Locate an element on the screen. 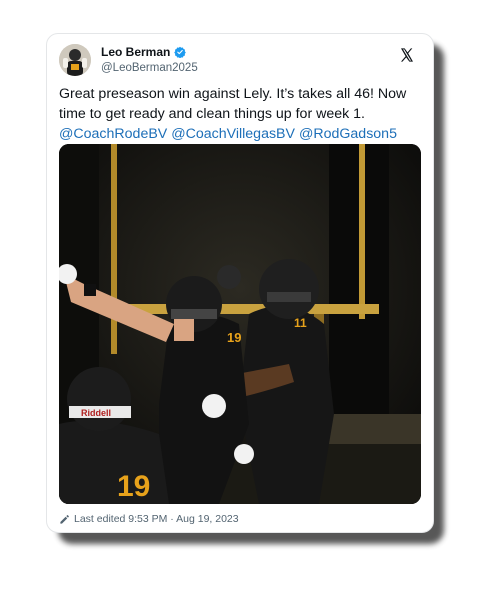 The width and height of the screenshot is (498, 589). author-handle: @LeoBerman2025 is located at coordinates (149, 68).